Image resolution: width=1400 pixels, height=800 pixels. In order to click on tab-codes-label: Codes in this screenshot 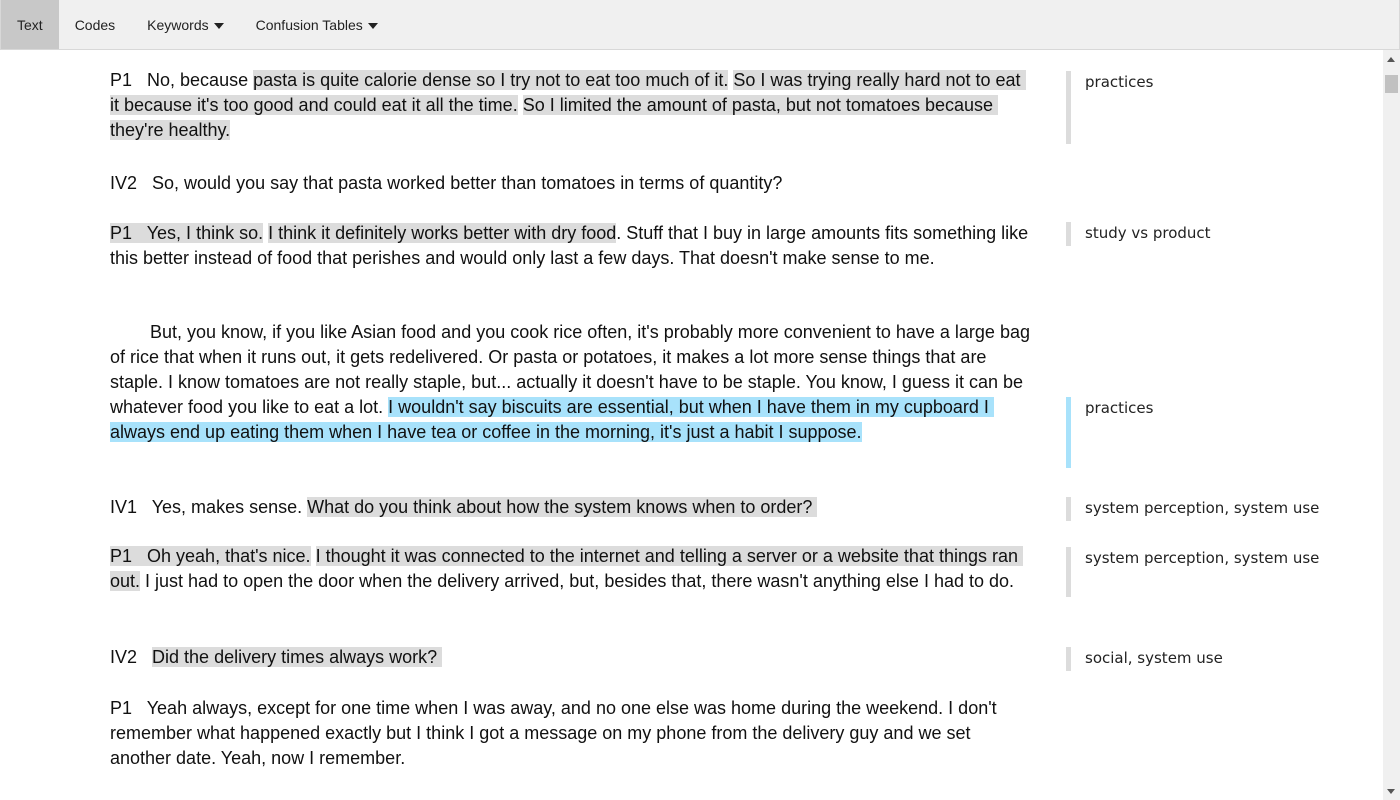, I will do `click(95, 24)`.